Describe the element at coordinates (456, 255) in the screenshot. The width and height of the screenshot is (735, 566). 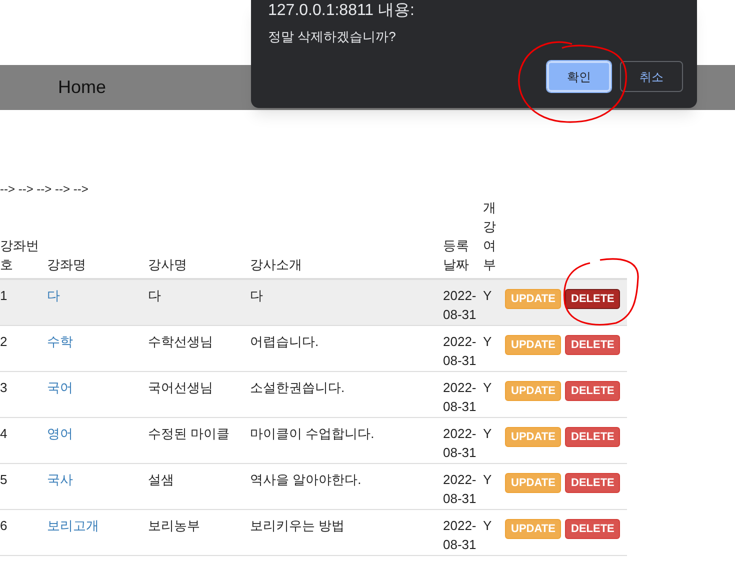
I see `column-header: 등록날짜` at that location.